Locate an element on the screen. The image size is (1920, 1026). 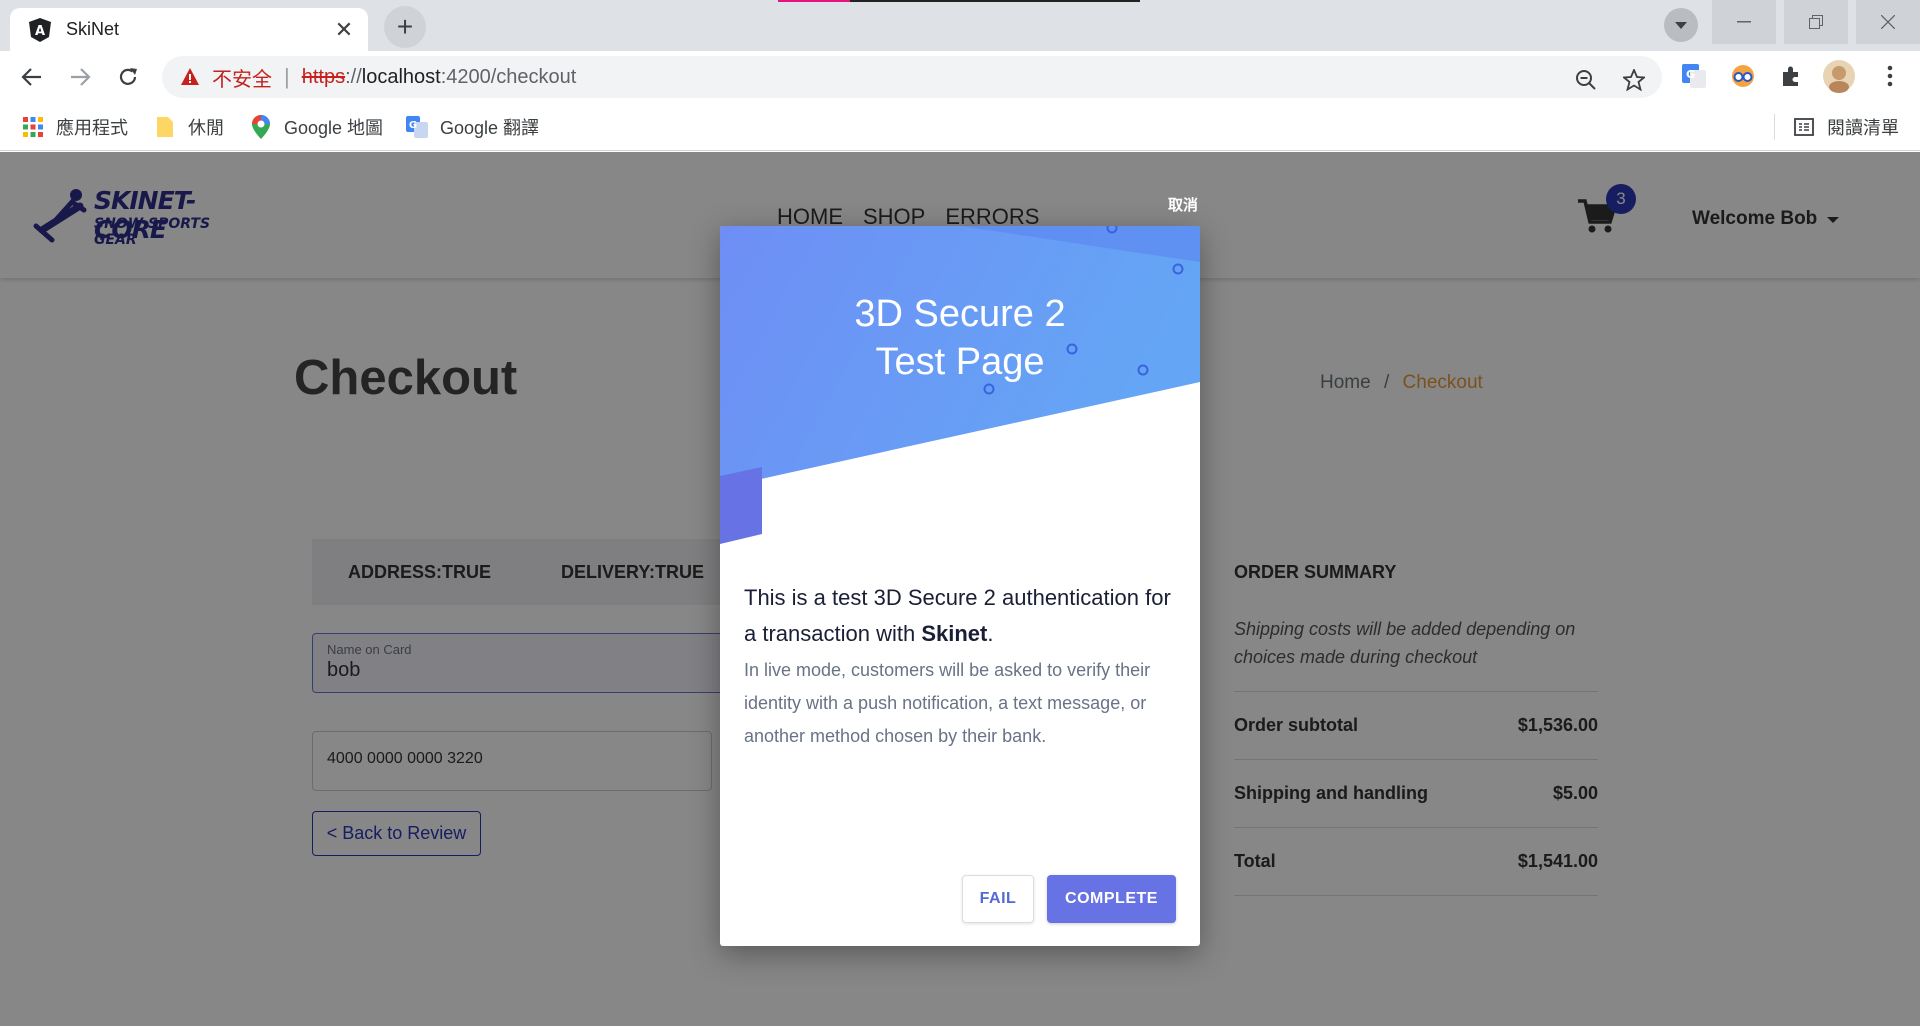
security-label: 不安全 is located at coordinates (242, 77).